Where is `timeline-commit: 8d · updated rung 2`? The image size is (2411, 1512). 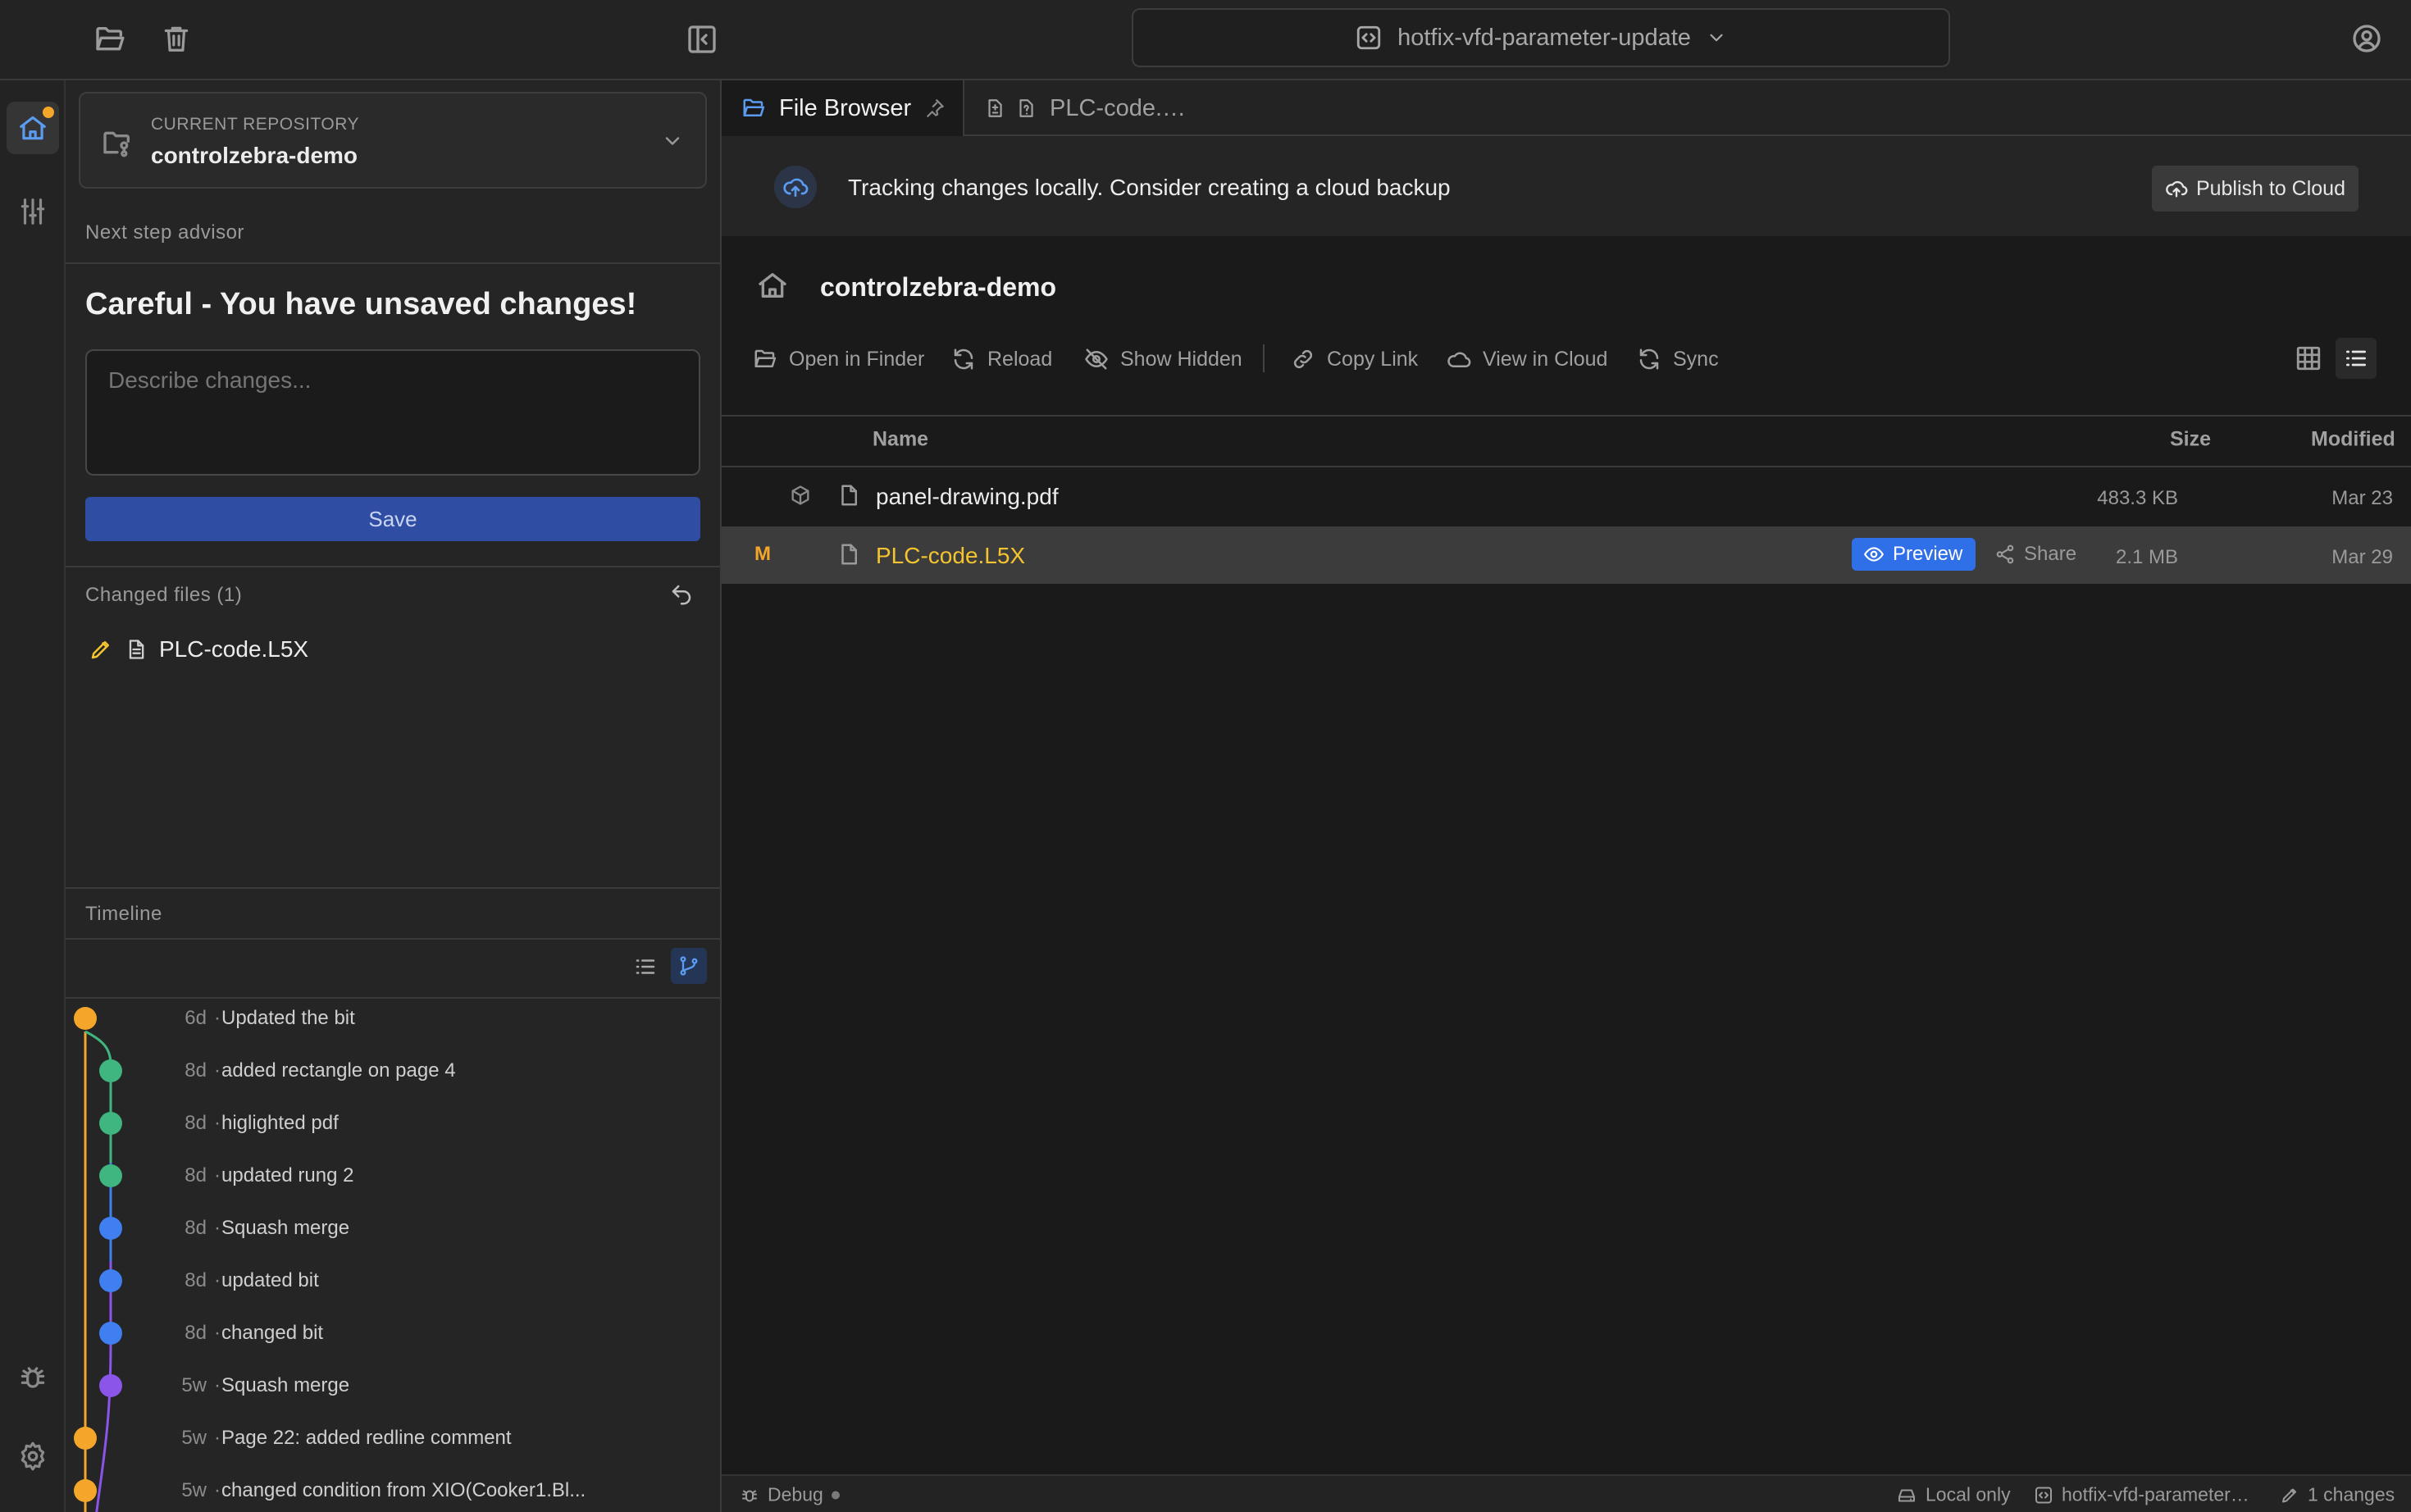 timeline-commit: 8d · updated rung 2 is located at coordinates (393, 1175).